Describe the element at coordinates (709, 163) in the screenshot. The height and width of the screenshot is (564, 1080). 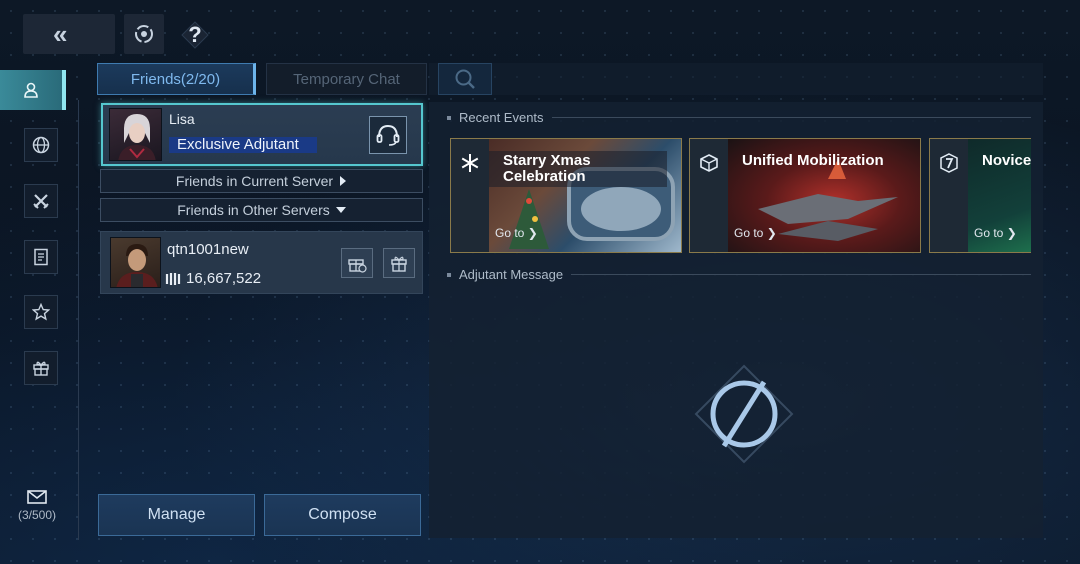
I see `cube-icon` at that location.